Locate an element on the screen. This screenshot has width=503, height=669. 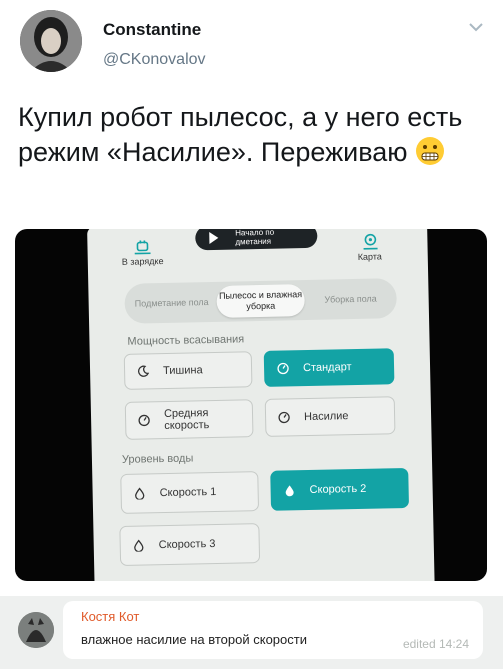
water-speed-3-button: Скорость 3 is located at coordinates (190, 544).